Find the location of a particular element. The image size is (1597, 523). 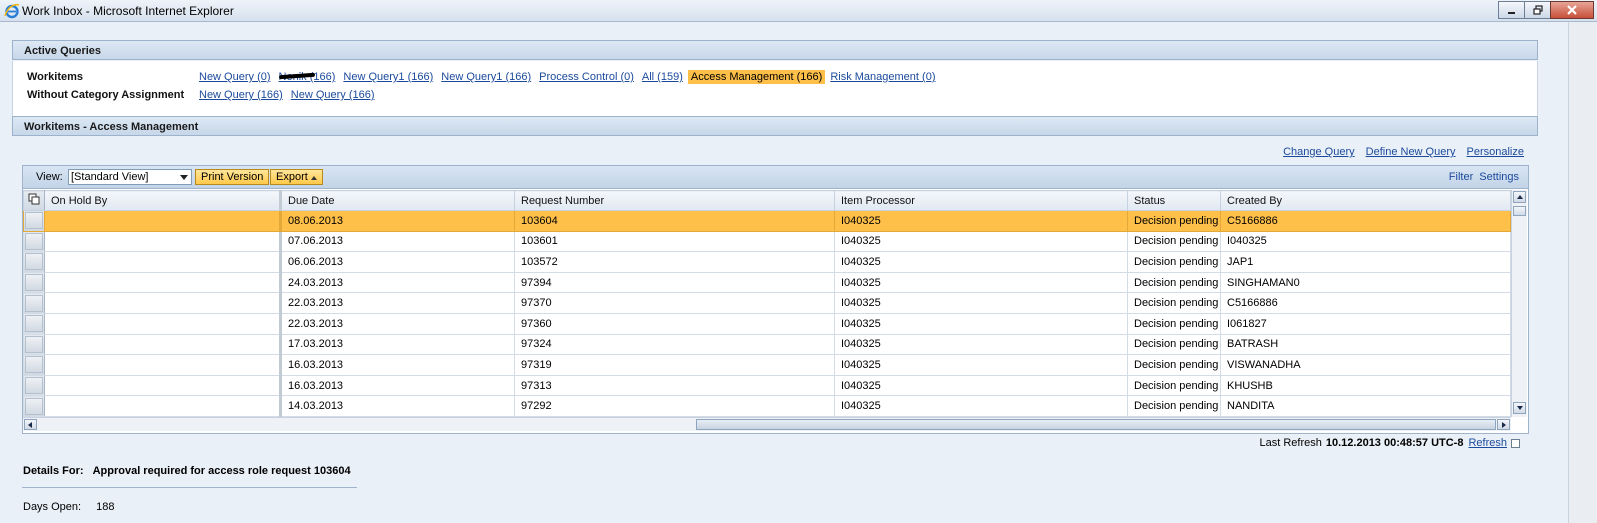

minimize-icon is located at coordinates (1511, 13).